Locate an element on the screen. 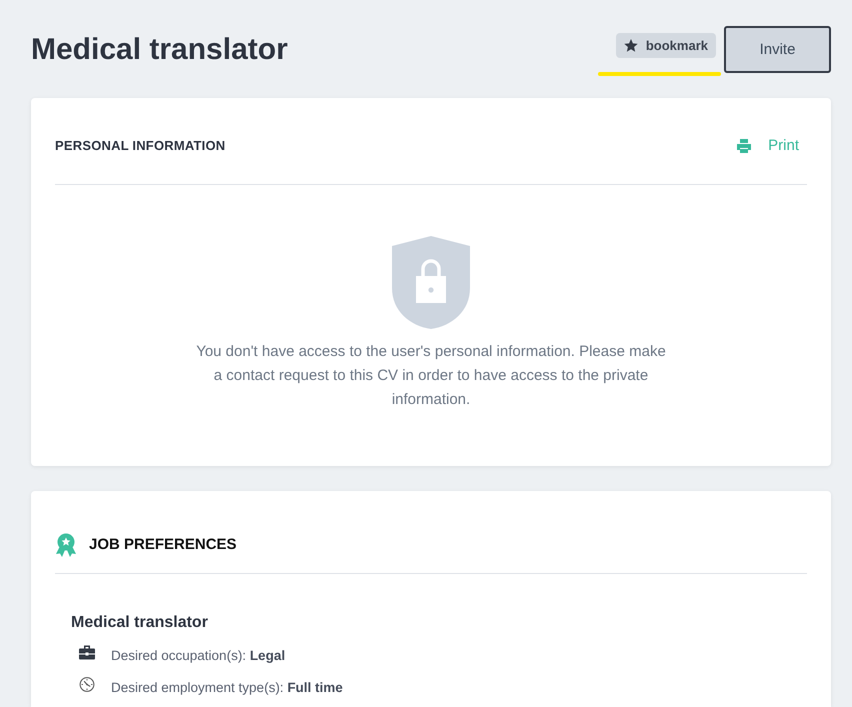 Image resolution: width=852 pixels, height=707 pixels. access-message: You don't have access to the user's personal information. Please make a contact request to this CV in order to have access to the private information. is located at coordinates (431, 376).